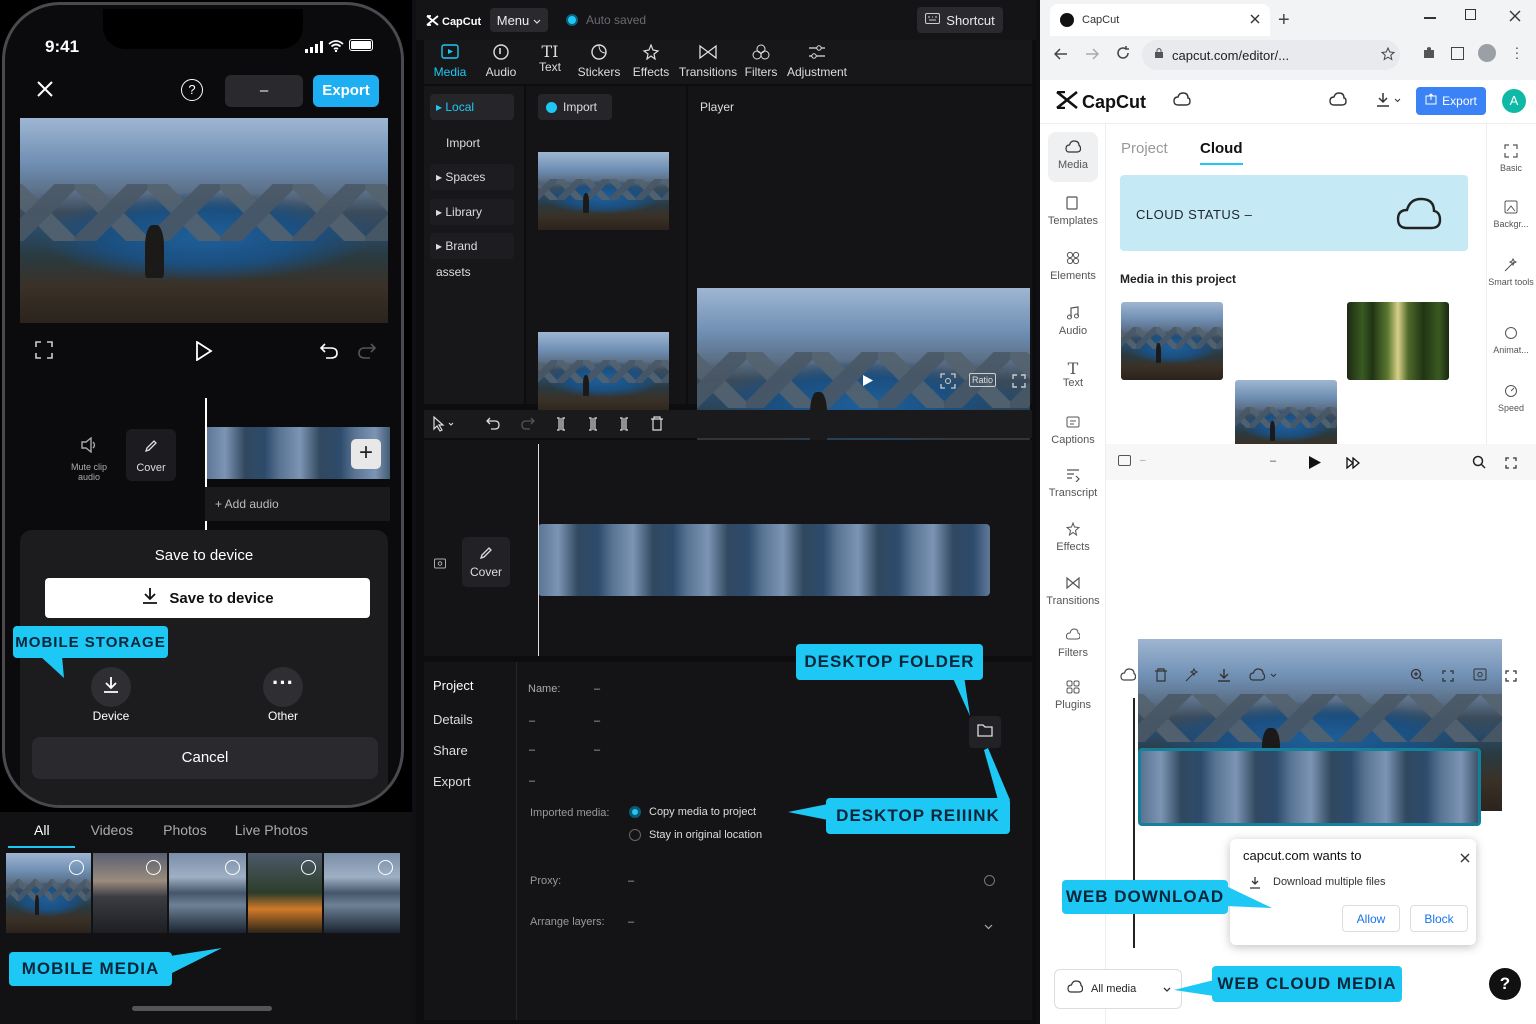  Describe the element at coordinates (561, 426) in the screenshot. I see `split-icon` at that location.